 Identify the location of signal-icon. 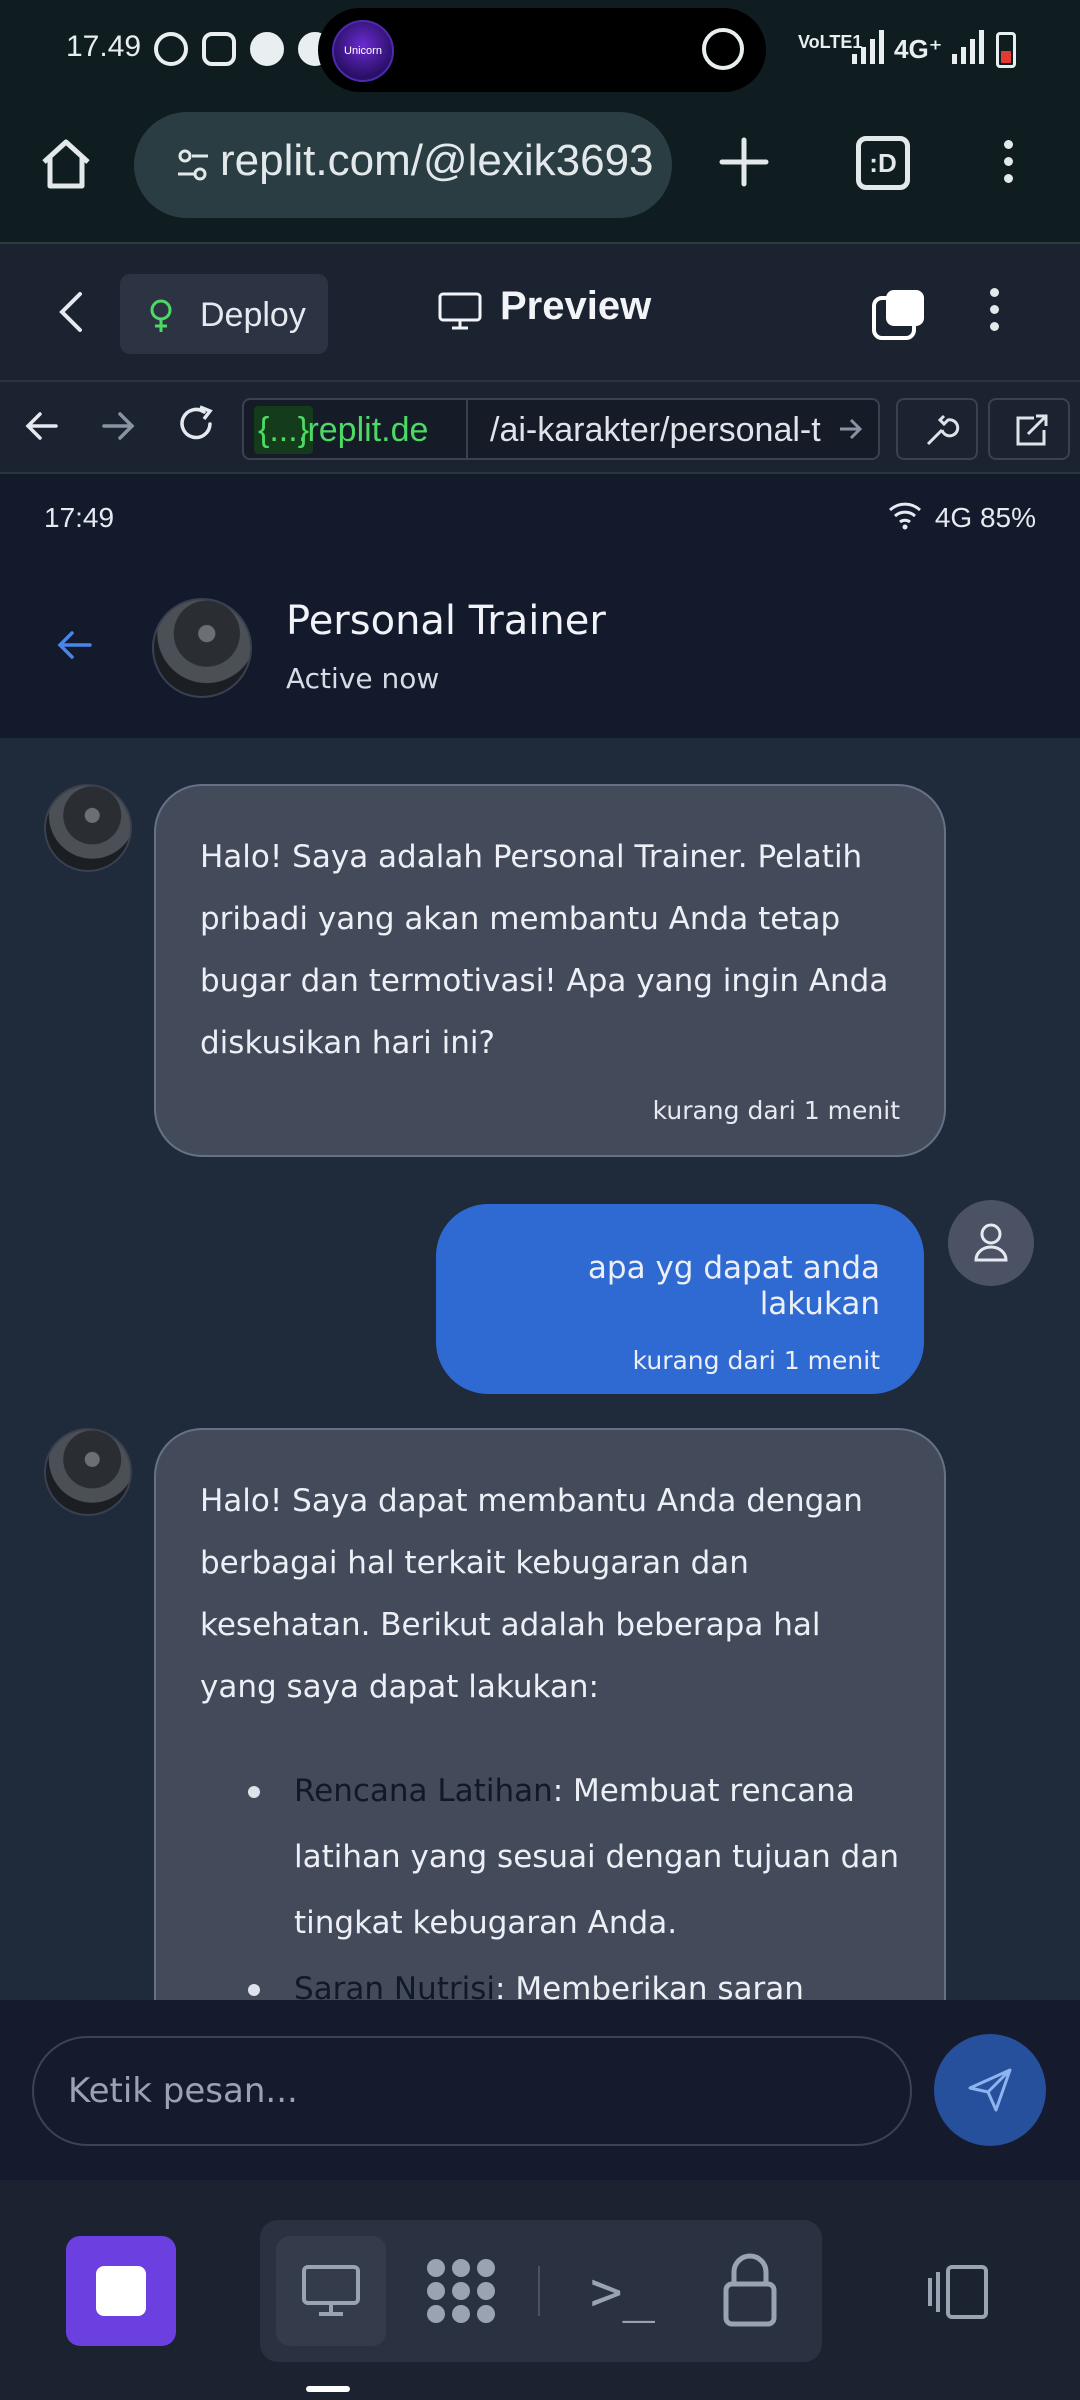
(868, 47).